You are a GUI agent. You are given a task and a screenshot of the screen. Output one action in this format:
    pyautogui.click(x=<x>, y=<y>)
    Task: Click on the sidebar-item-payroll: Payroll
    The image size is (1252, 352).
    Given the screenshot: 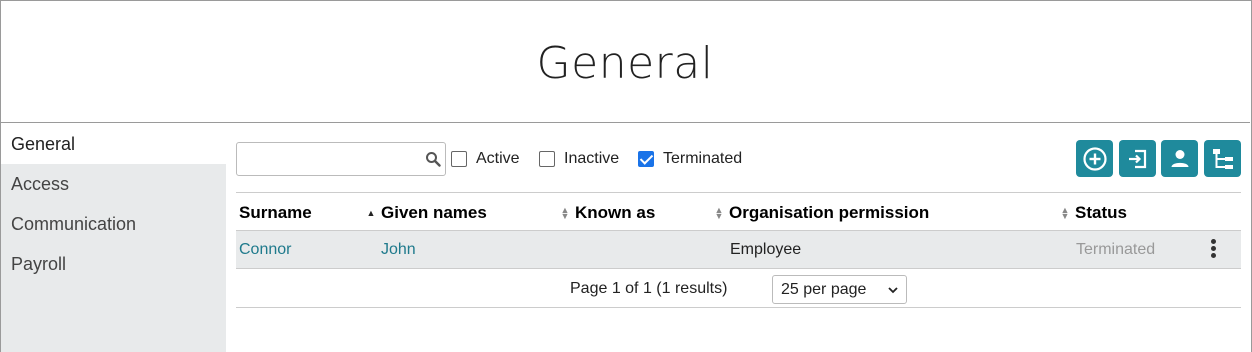 What is the action you would take?
    pyautogui.click(x=113, y=264)
    